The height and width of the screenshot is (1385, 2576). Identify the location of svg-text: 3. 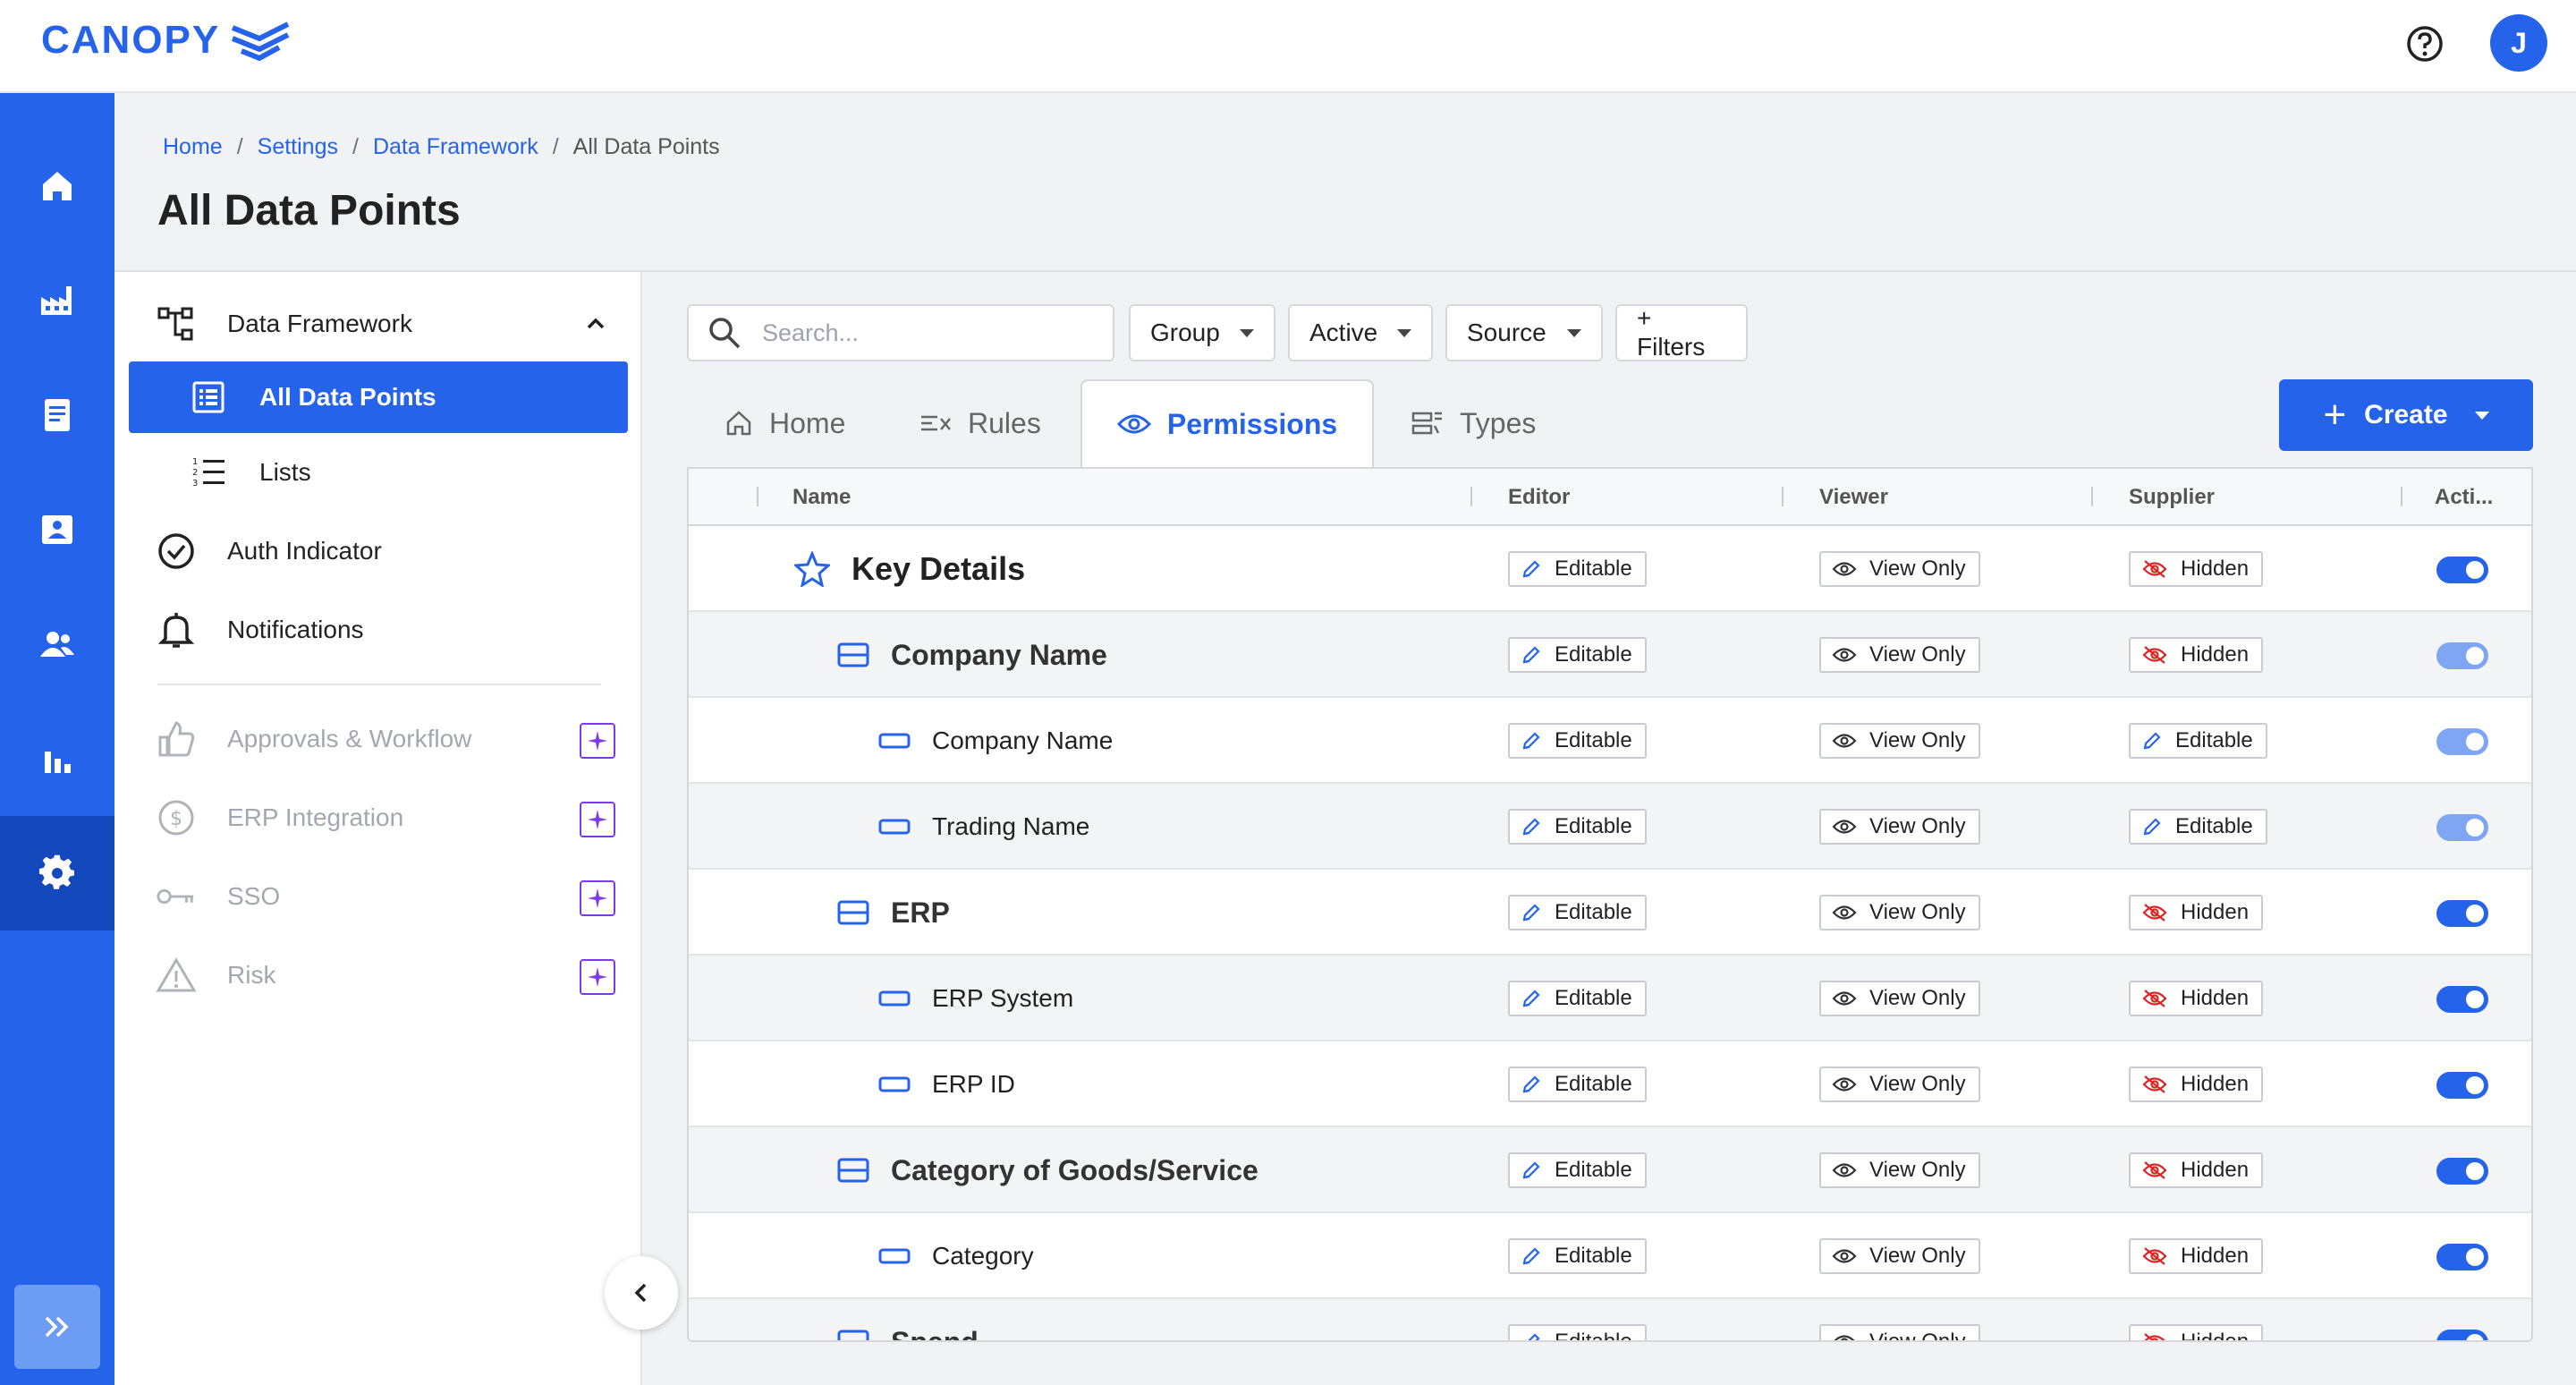
(195, 484).